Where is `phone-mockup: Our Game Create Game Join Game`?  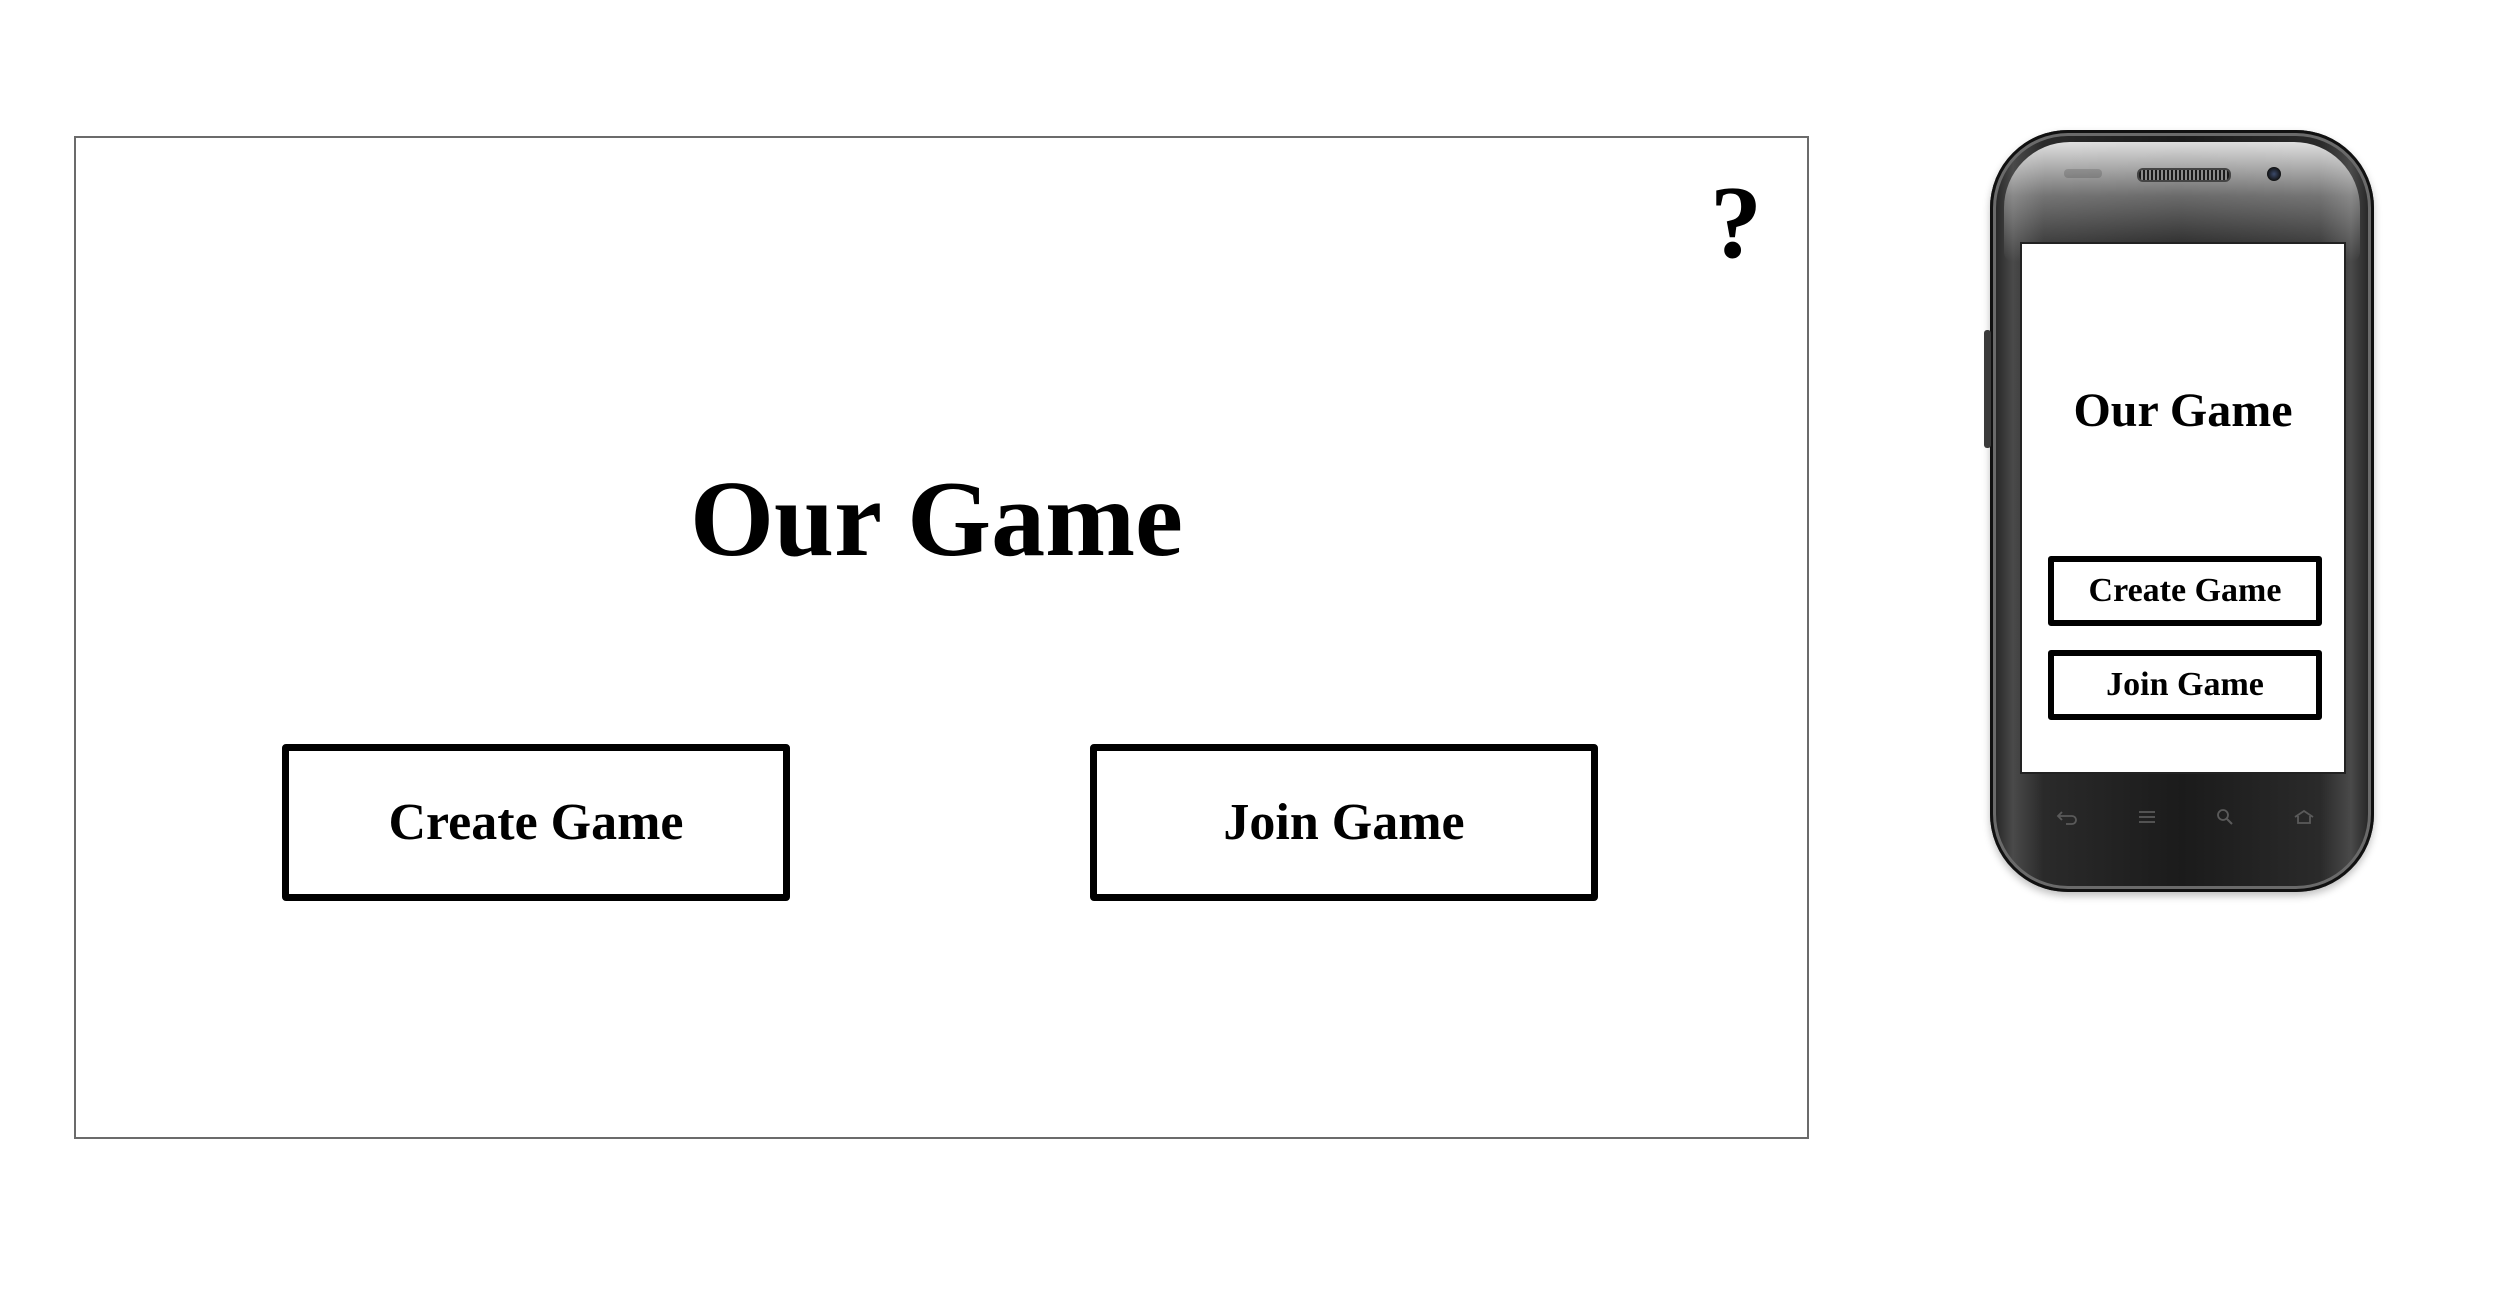 phone-mockup: Our Game Create Game Join Game is located at coordinates (2179, 511).